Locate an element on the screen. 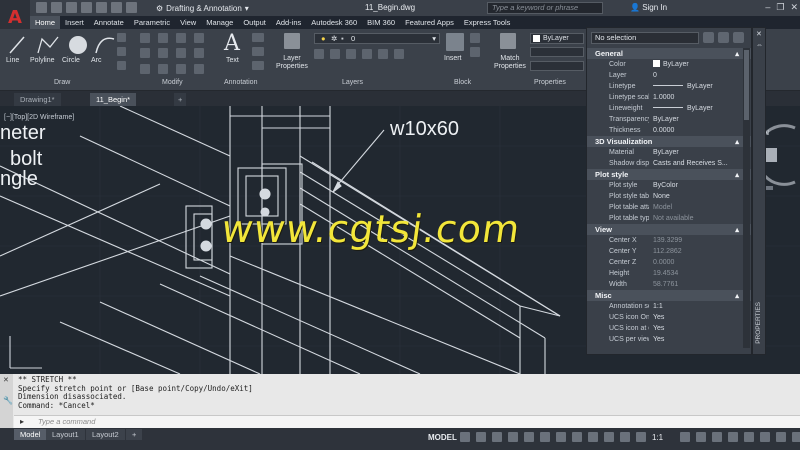  open-icon is located at coordinates (56, 7).